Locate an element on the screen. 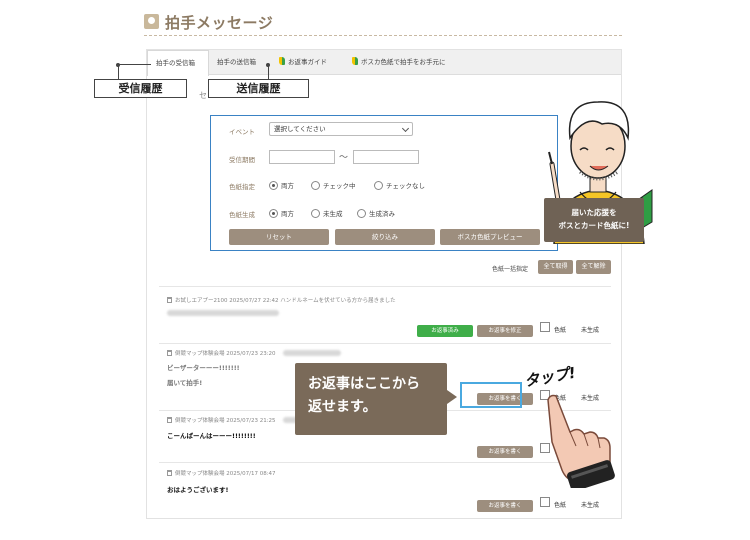 The image size is (750, 540). reply-tooltip: お返事はここから 返せます。 is located at coordinates (371, 399).